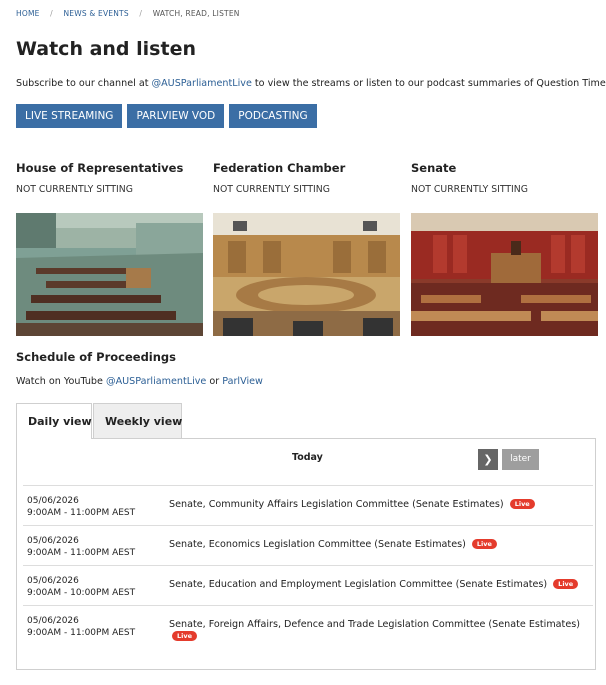 This screenshot has height=685, width=606. I want to click on chamber-name: House of Representatives, so click(100, 168).